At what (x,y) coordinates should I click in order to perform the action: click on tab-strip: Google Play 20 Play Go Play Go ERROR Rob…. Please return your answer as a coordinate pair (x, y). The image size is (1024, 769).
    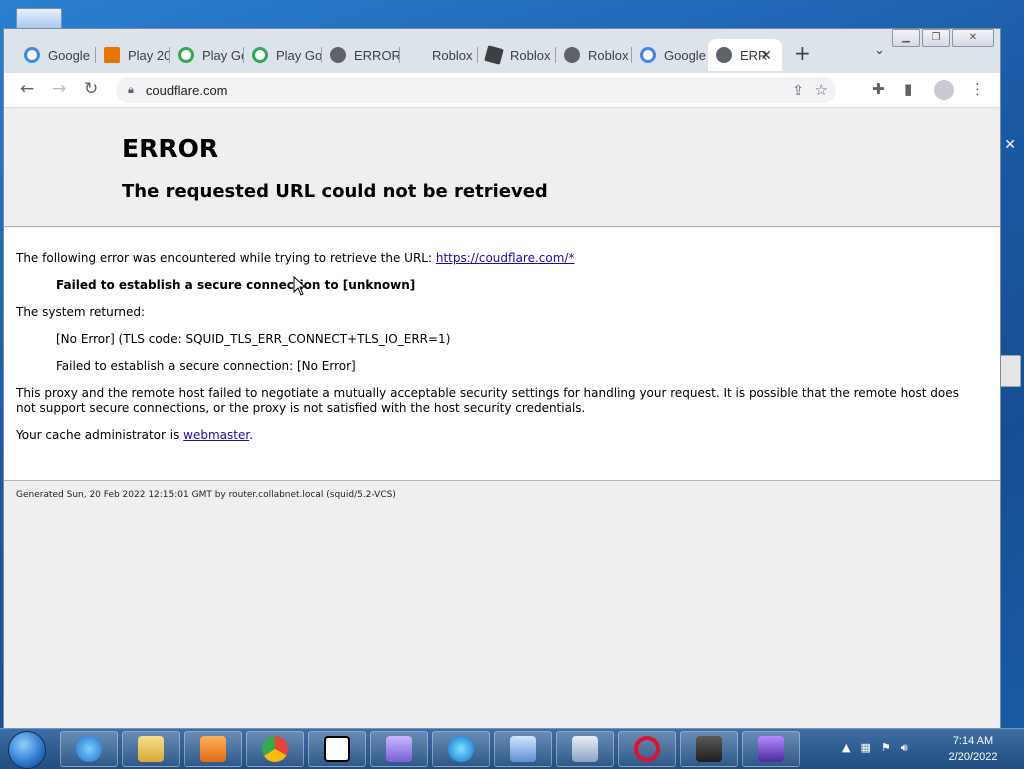
    Looking at the image, I should click on (502, 51).